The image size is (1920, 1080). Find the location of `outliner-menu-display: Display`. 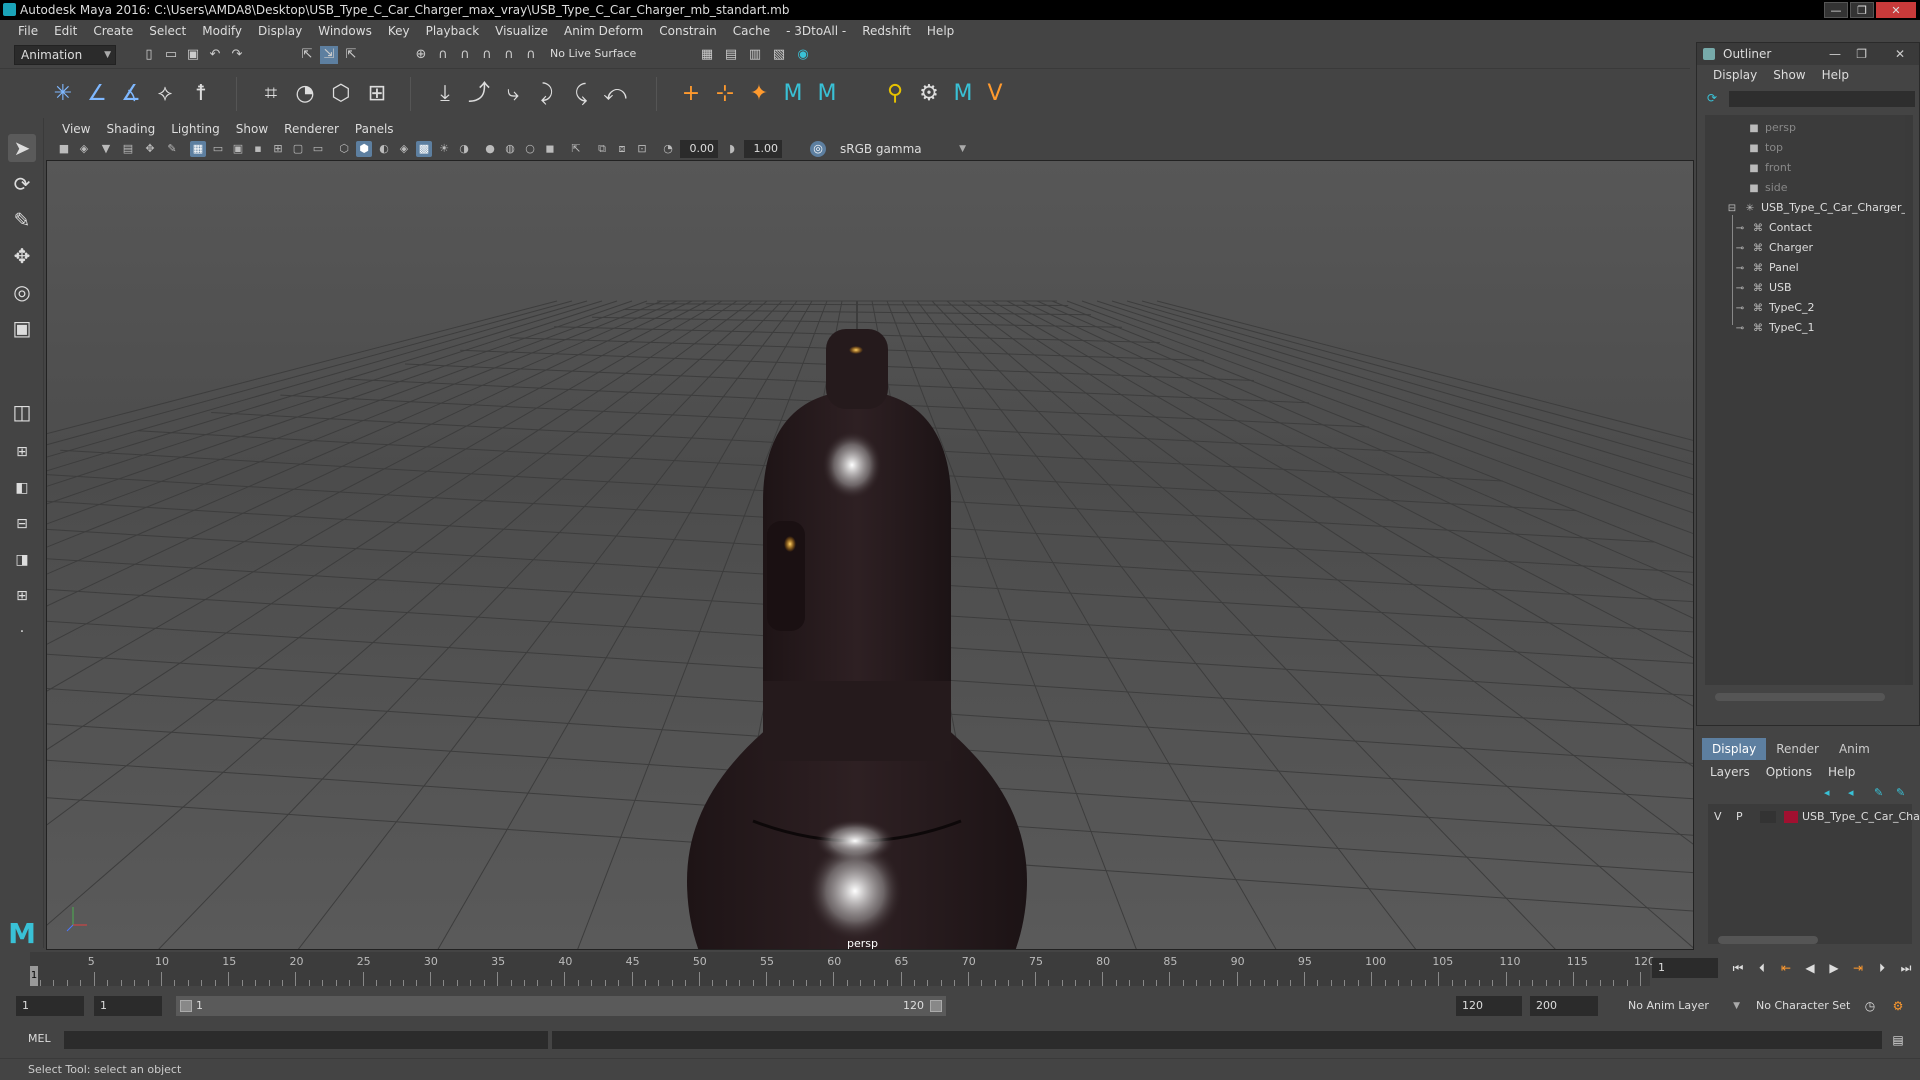

outliner-menu-display: Display is located at coordinates (1735, 75).